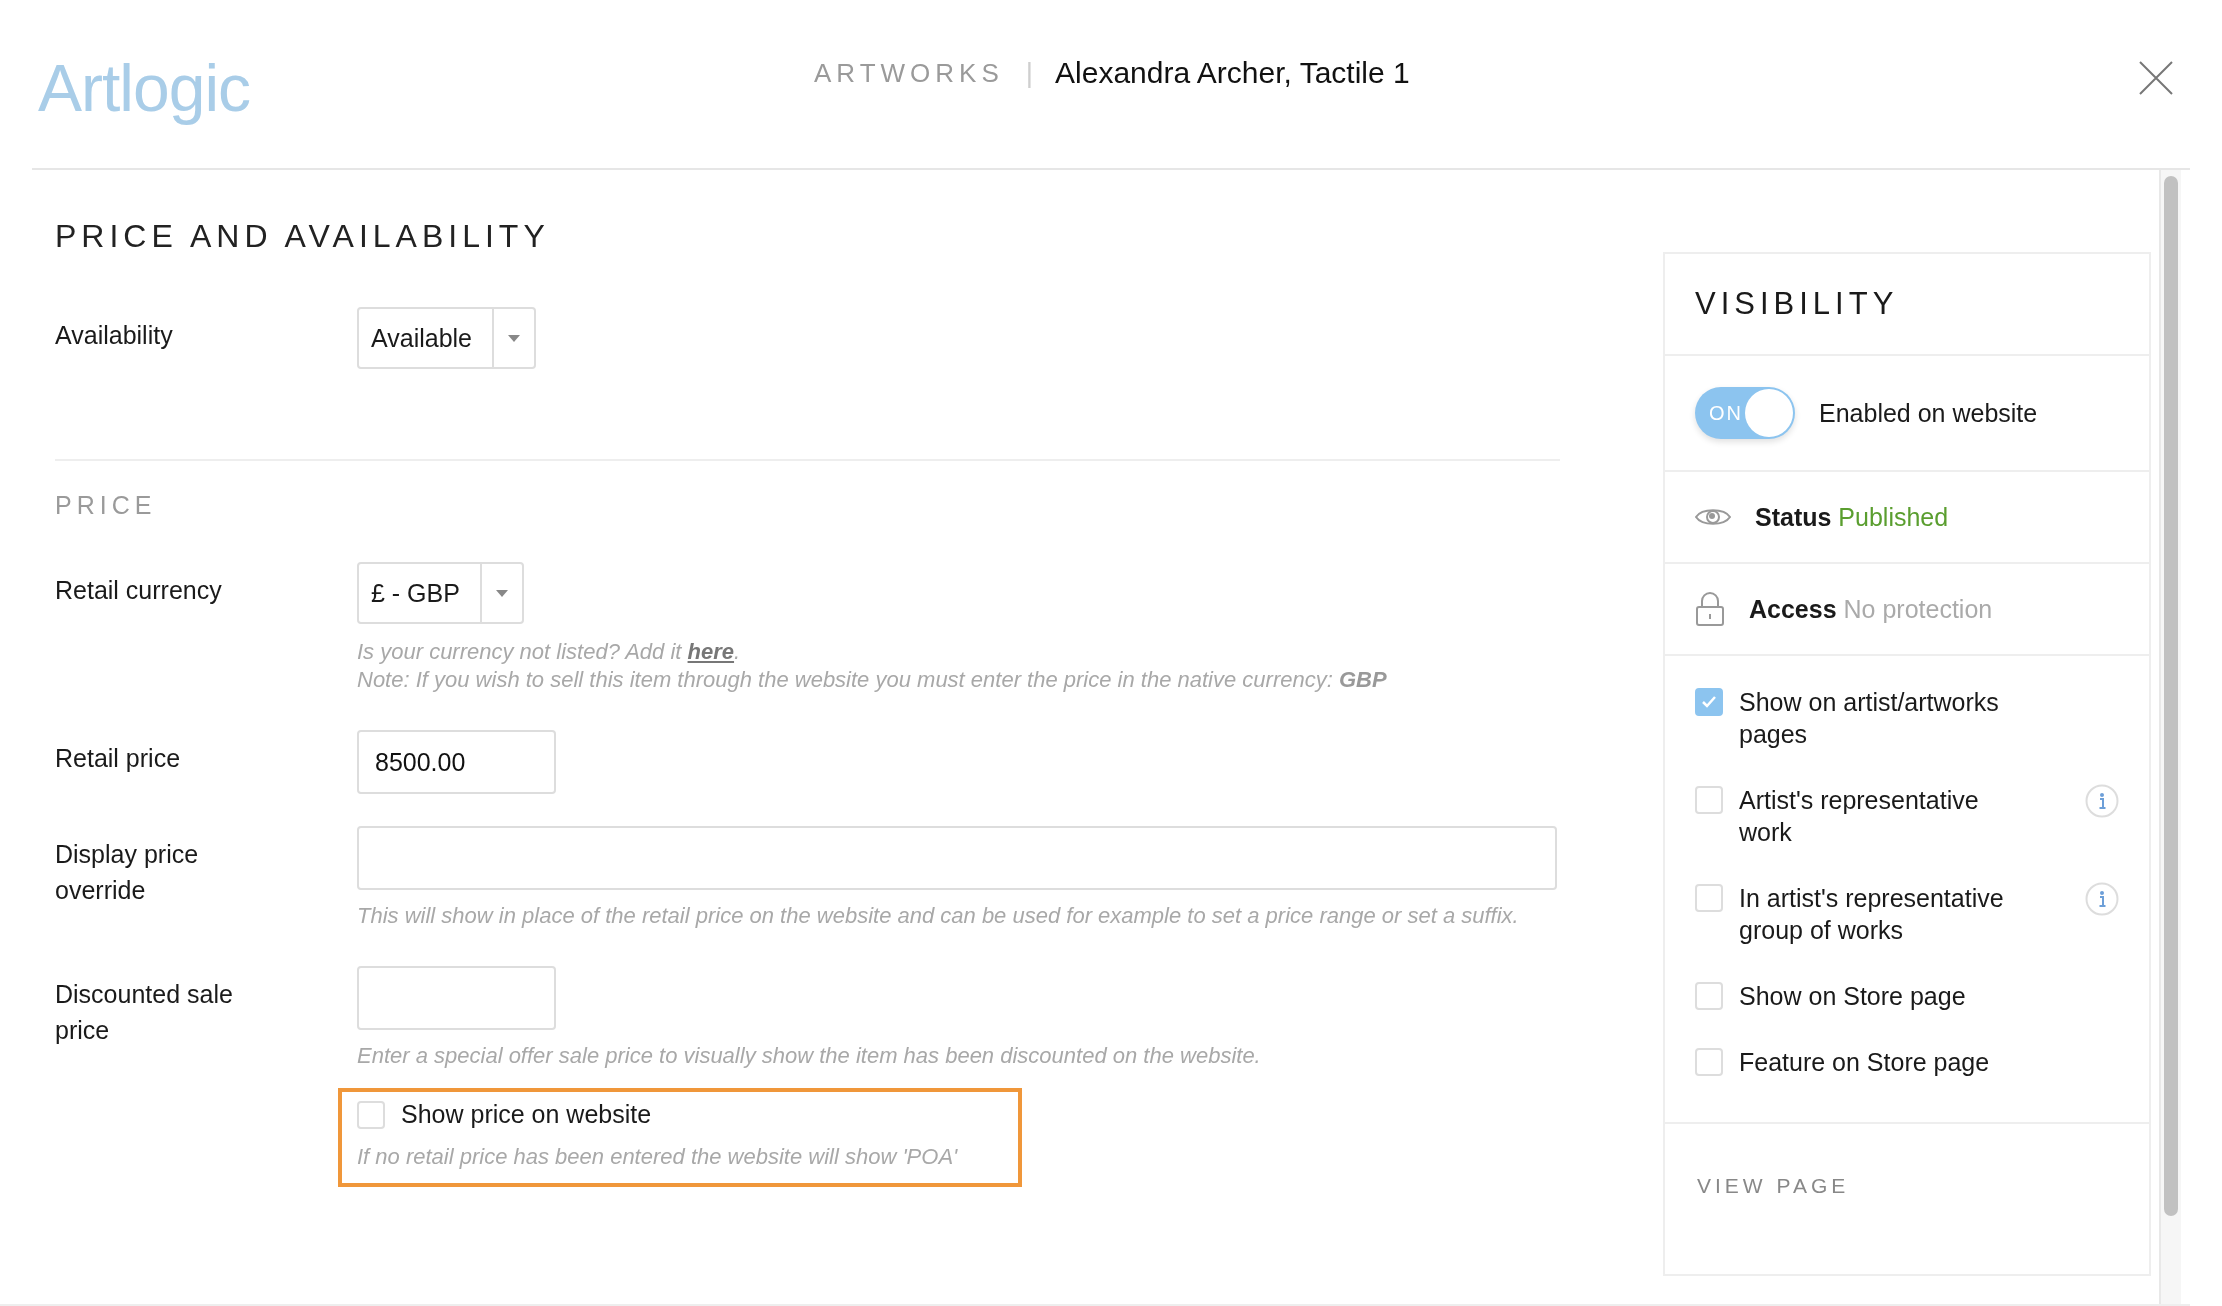  I want to click on field-label: Retail currency, so click(139, 590).